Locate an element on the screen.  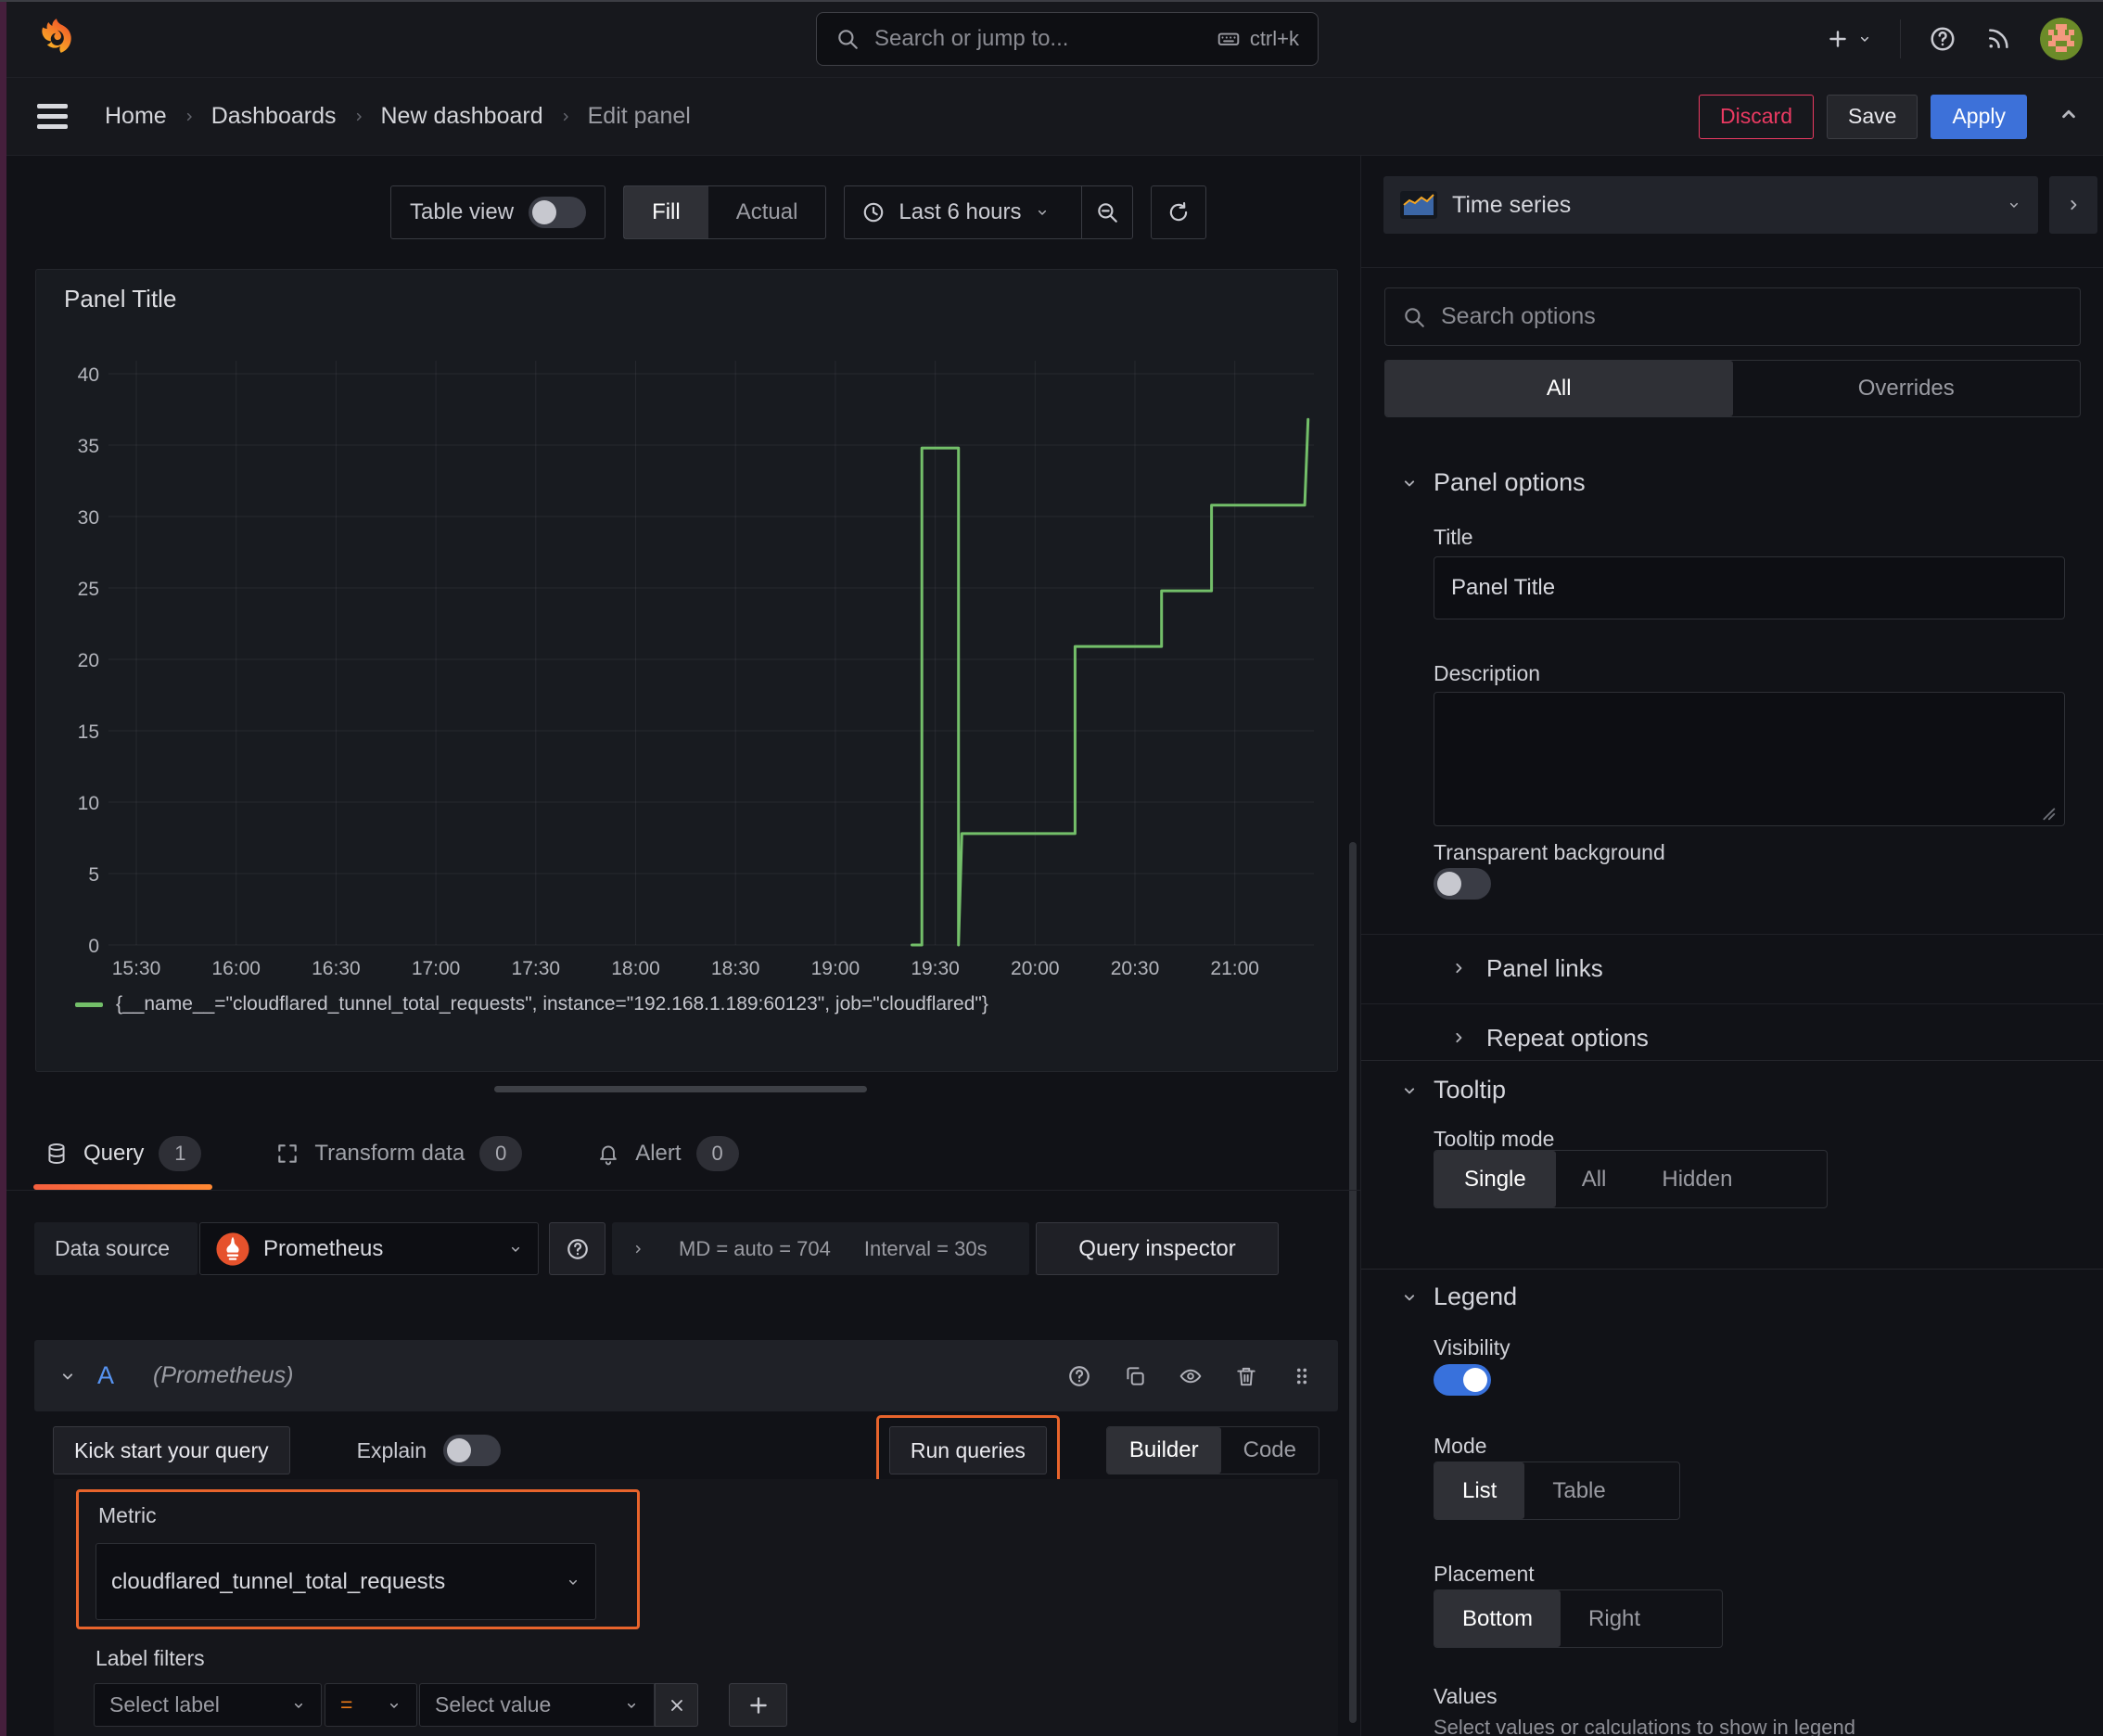
new-menu-button is located at coordinates (1849, 39).